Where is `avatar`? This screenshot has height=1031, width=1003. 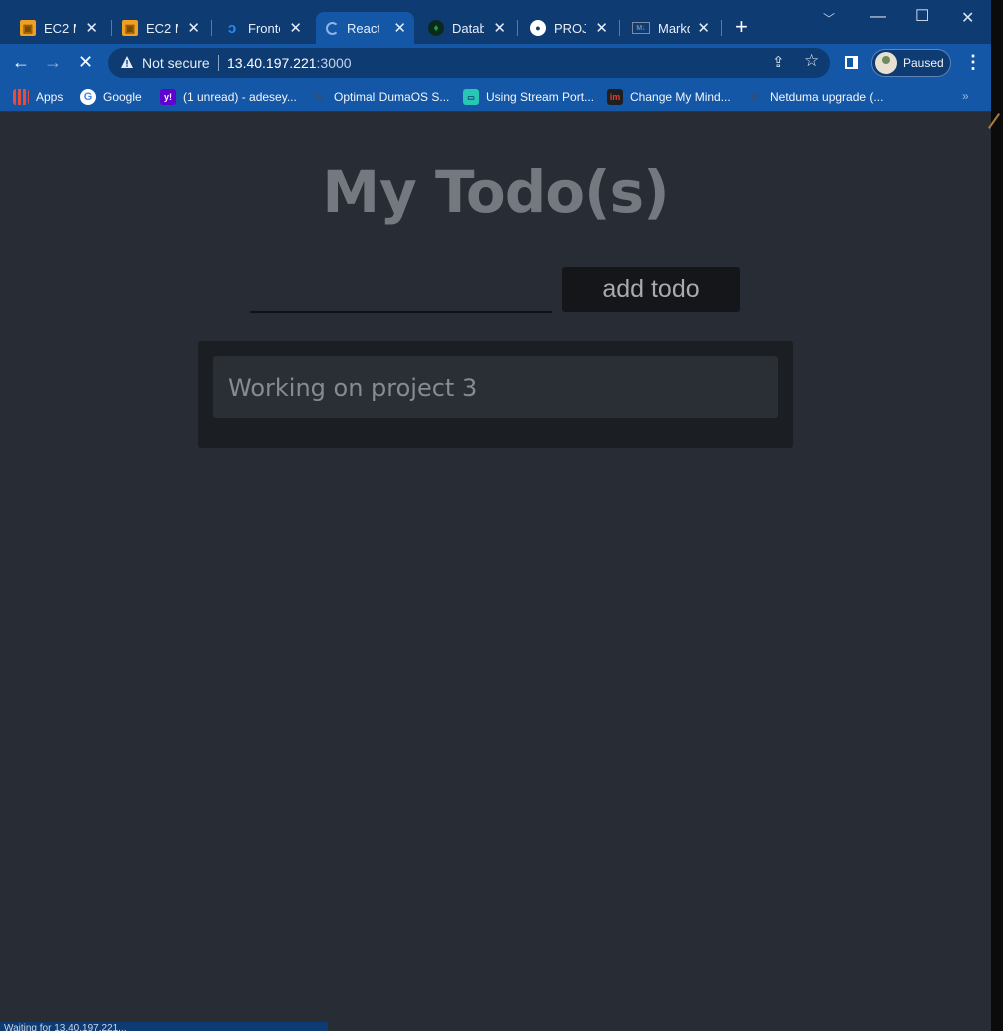
avatar is located at coordinates (886, 63).